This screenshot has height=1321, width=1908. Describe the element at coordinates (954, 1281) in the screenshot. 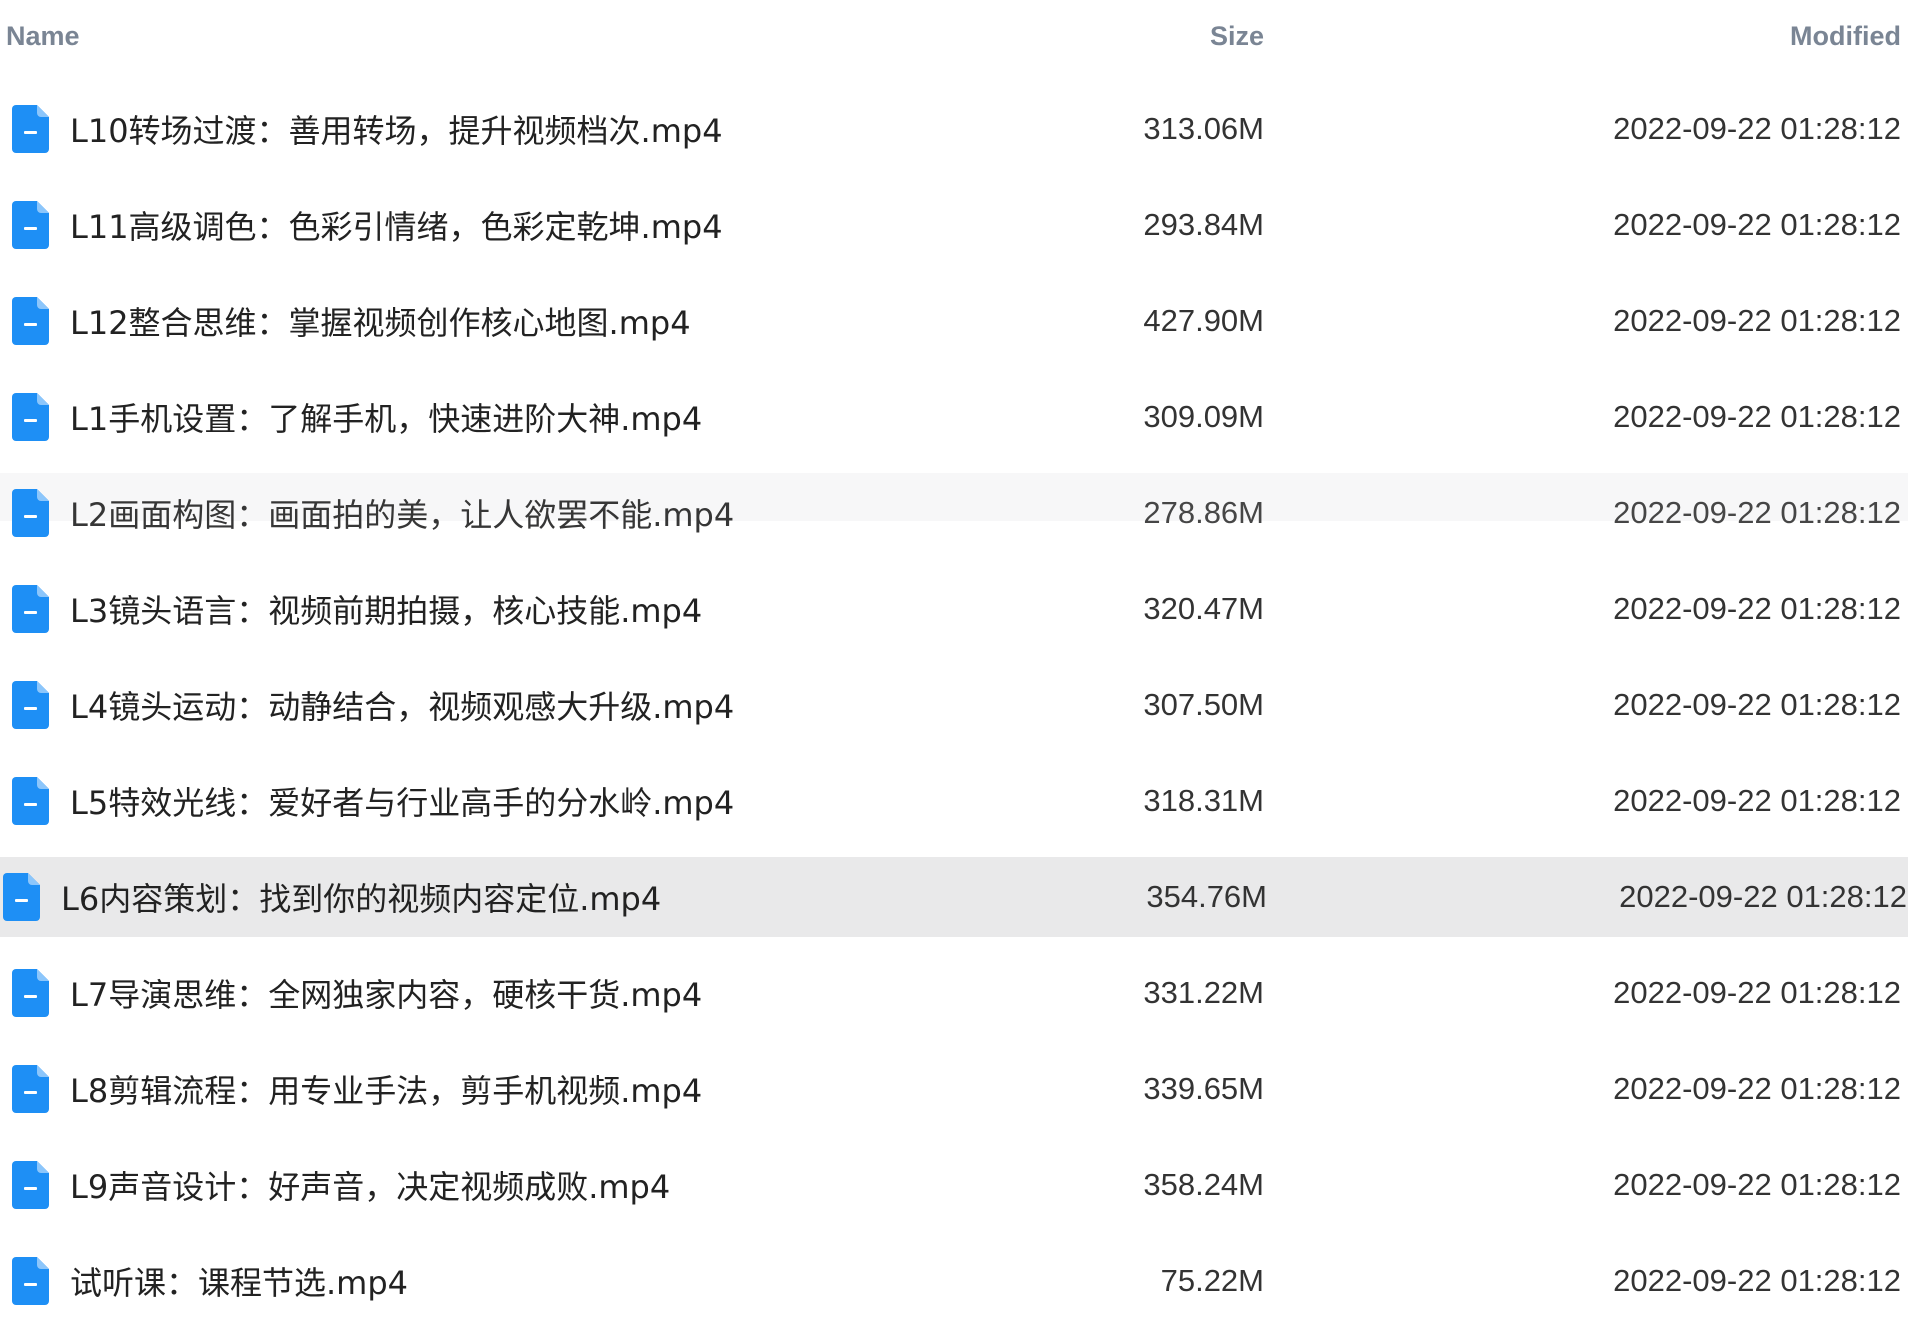

I see `file-row: 试听课：课程节选.mp4 75.22M 2022-09-22 01:28:12` at that location.